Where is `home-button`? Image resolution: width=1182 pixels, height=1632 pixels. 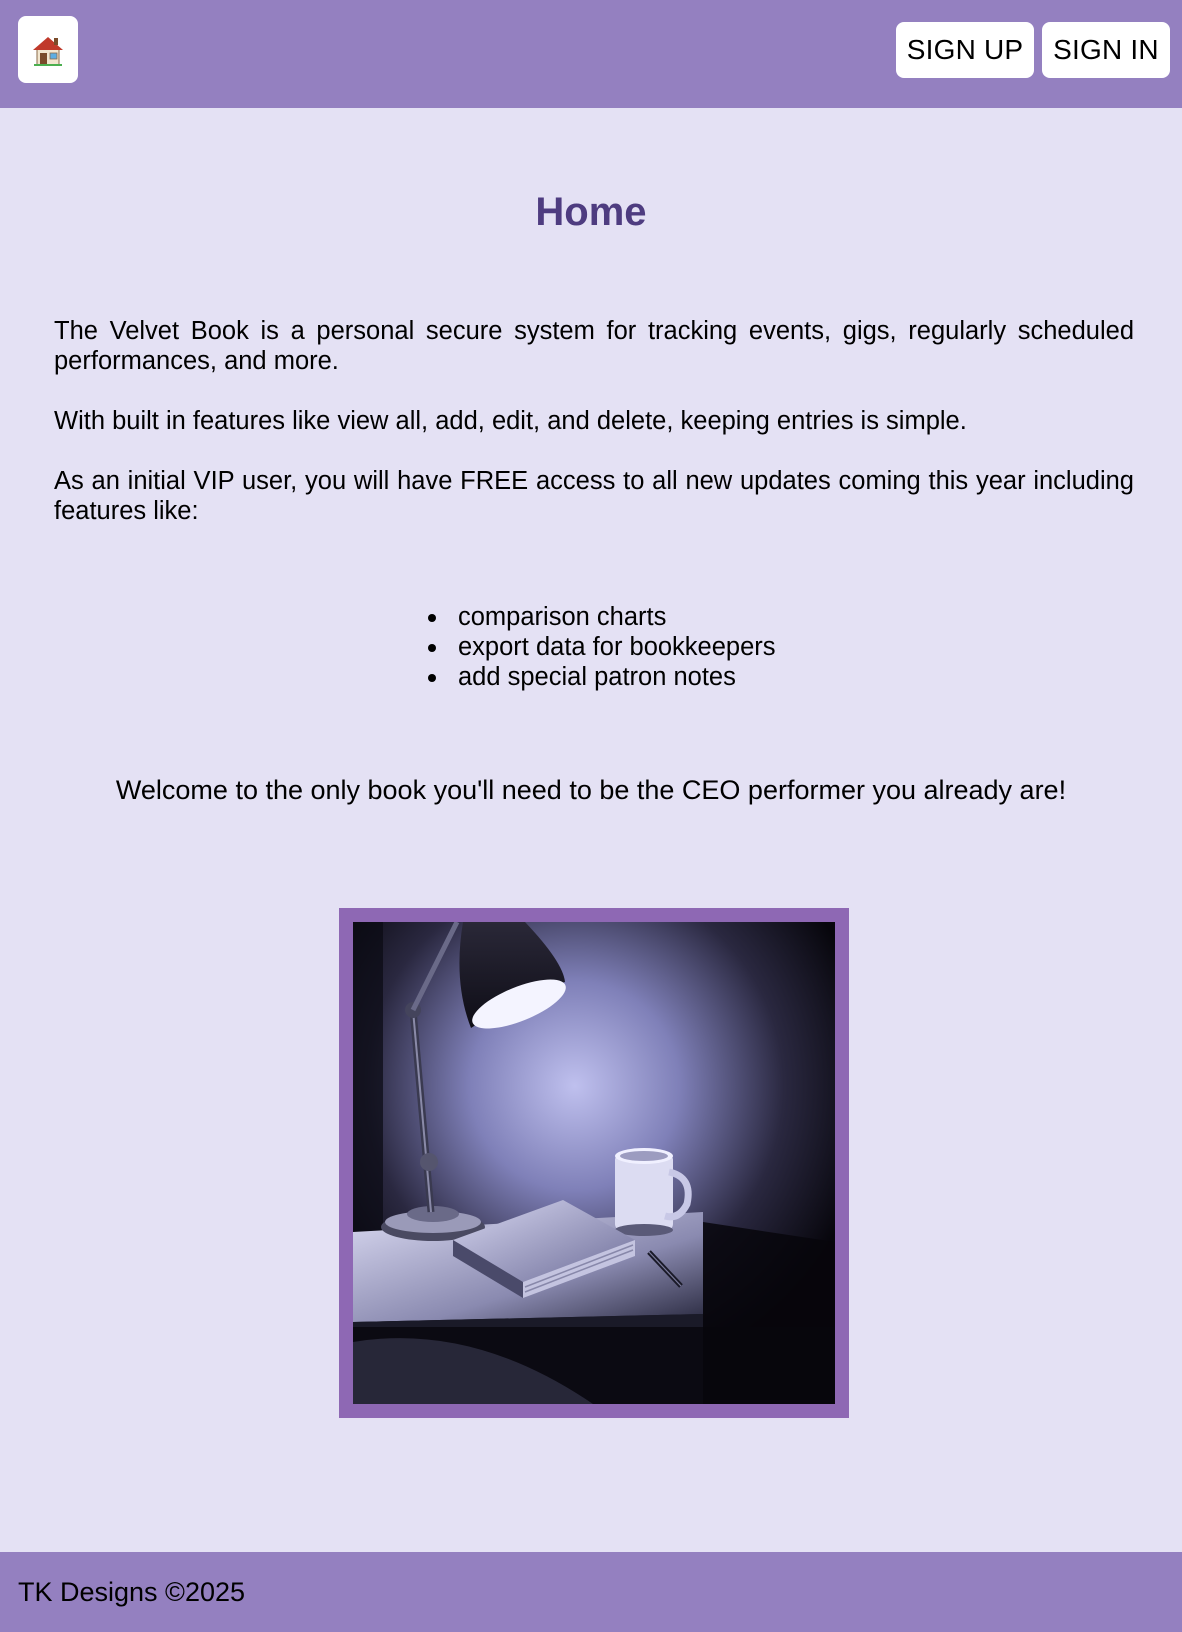 home-button is located at coordinates (48, 49).